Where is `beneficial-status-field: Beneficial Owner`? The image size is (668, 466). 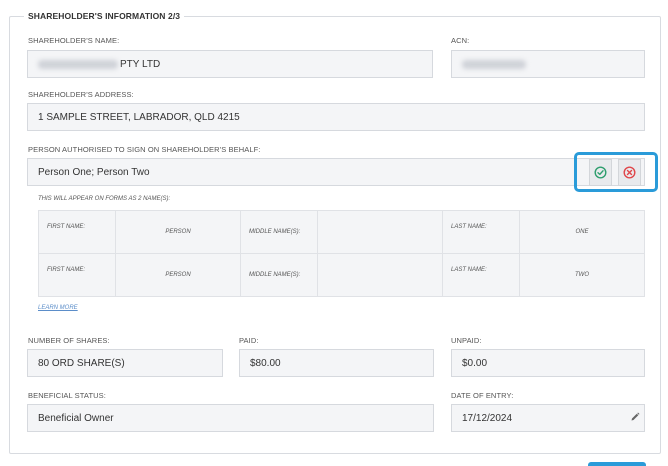
beneficial-status-field: Beneficial Owner is located at coordinates (230, 418).